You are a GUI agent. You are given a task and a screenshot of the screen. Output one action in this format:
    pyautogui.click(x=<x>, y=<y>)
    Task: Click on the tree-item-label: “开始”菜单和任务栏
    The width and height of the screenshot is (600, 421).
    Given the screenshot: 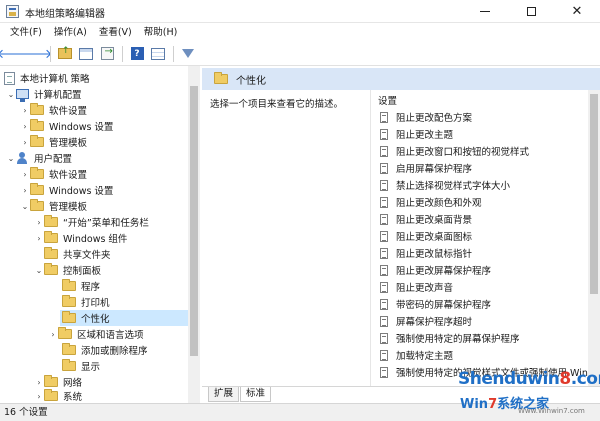 What is the action you would take?
    pyautogui.click(x=106, y=223)
    